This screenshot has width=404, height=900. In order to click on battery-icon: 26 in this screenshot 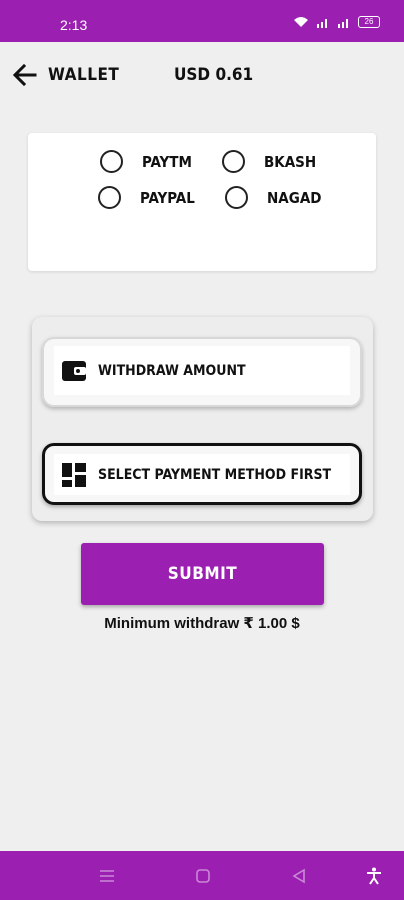, I will do `click(369, 22)`.